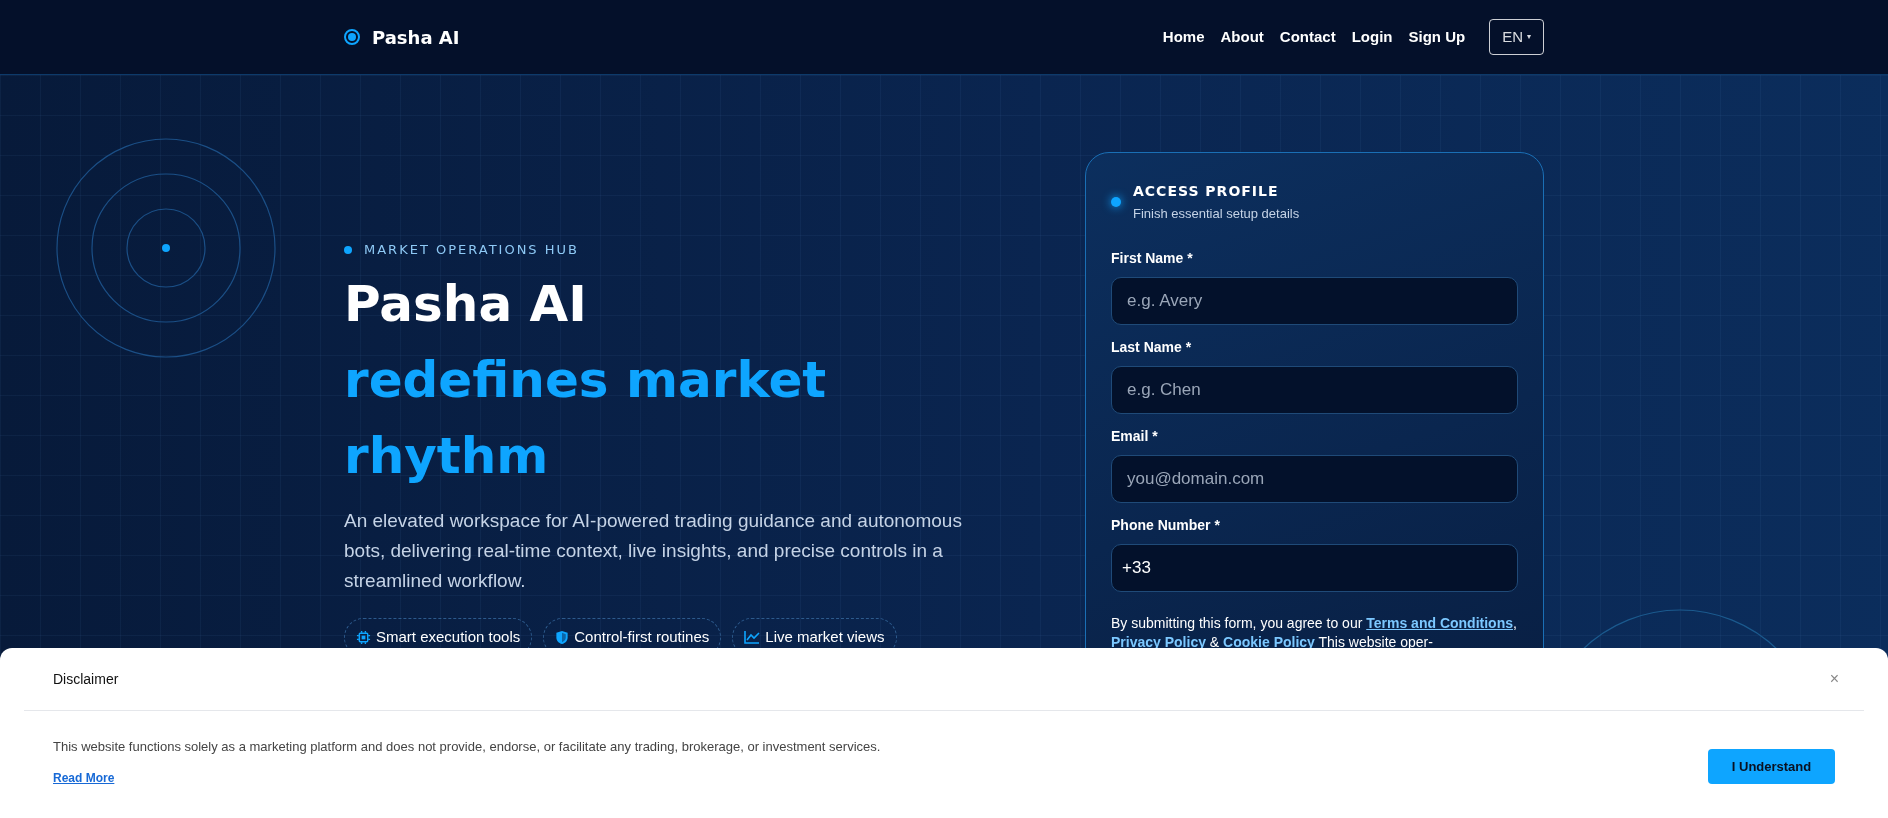 This screenshot has height=818, width=1888. I want to click on nav-link: Home, so click(1183, 37).